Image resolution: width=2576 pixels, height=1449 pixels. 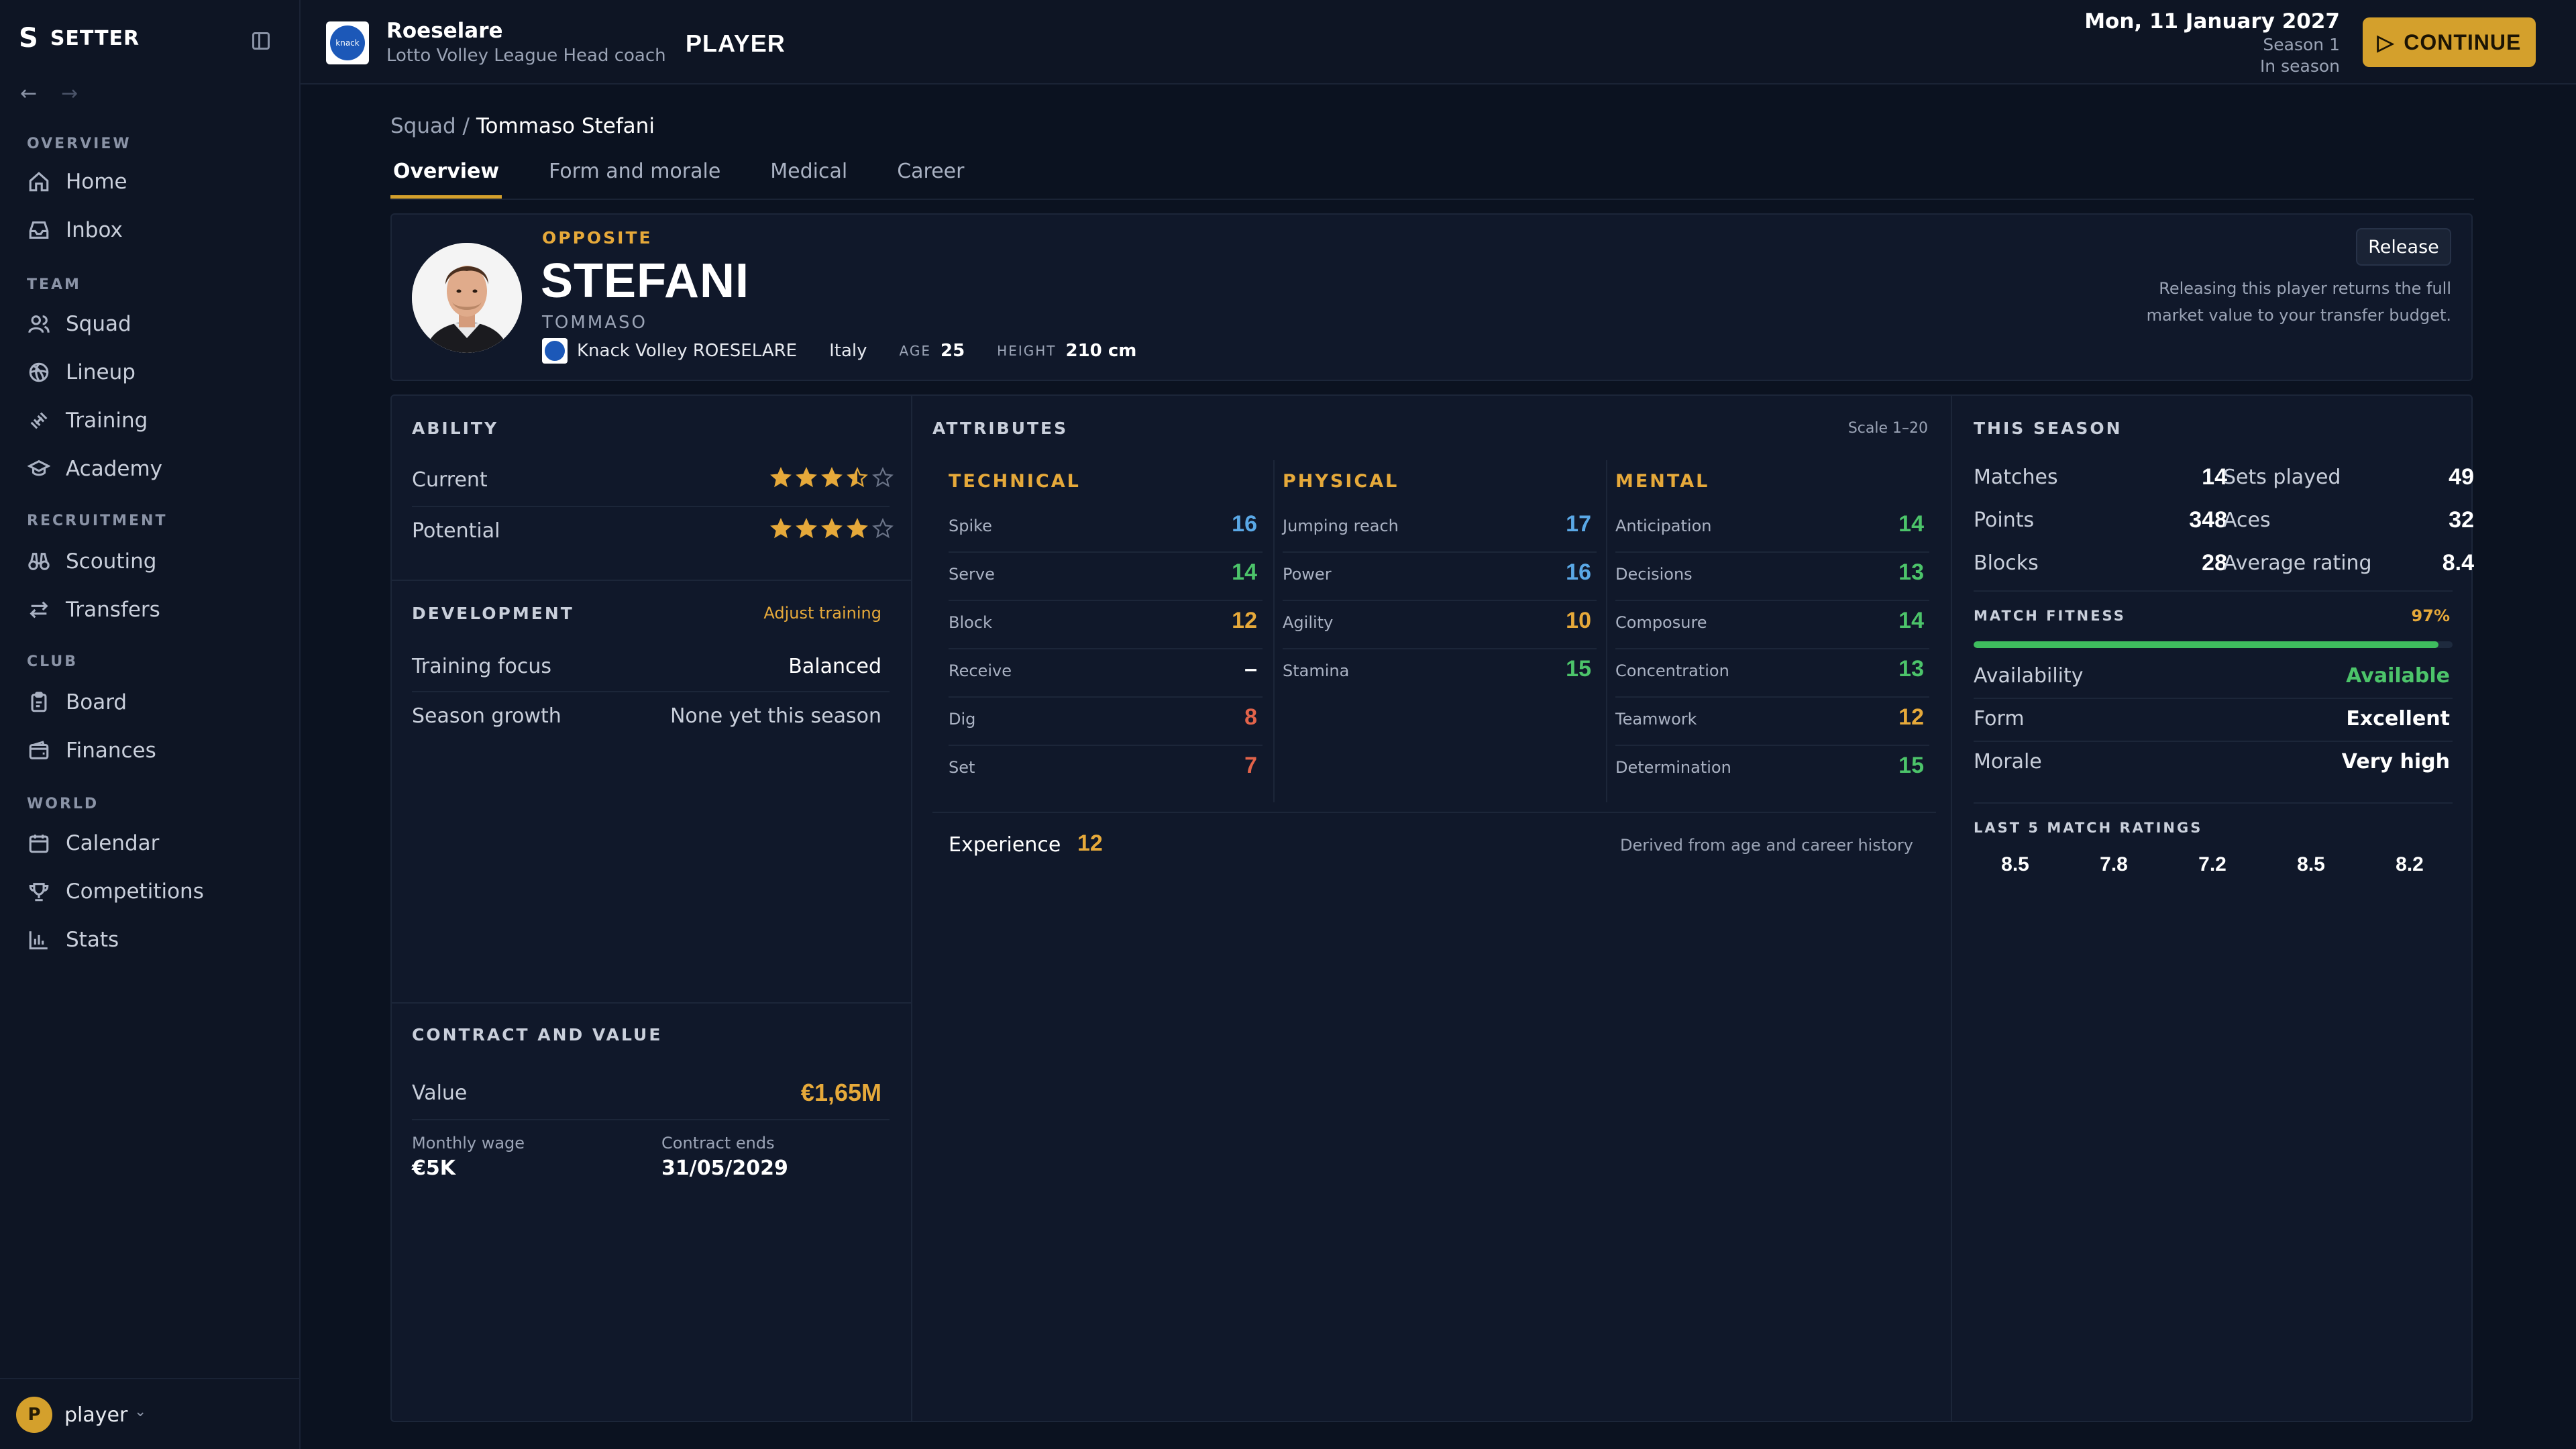 I want to click on stat-label: Sets played, so click(x=2282, y=477).